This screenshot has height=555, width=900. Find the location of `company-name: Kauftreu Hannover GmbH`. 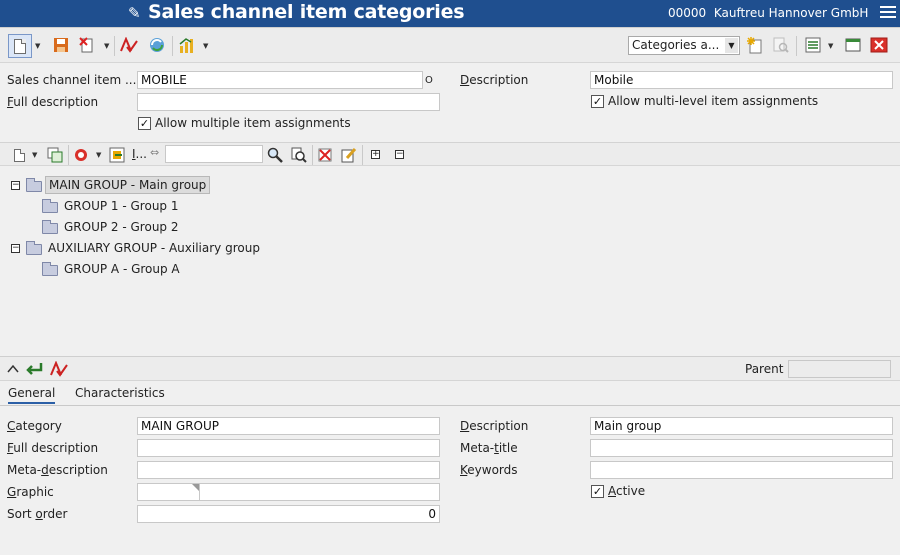

company-name: Kauftreu Hannover GmbH is located at coordinates (791, 13).